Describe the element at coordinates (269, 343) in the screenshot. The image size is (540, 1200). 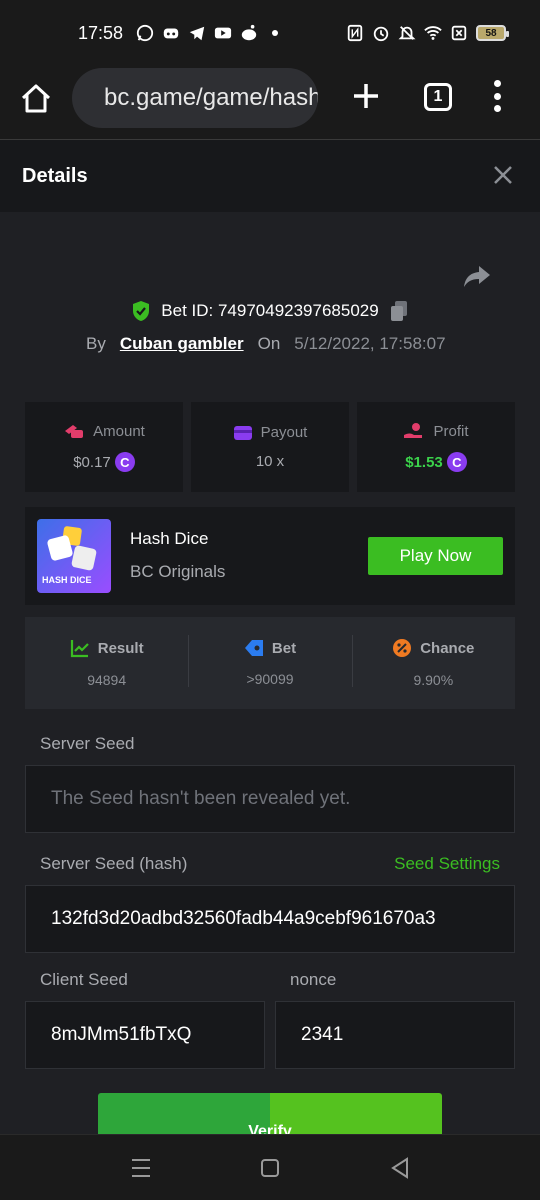
I see `on-label: On` at that location.